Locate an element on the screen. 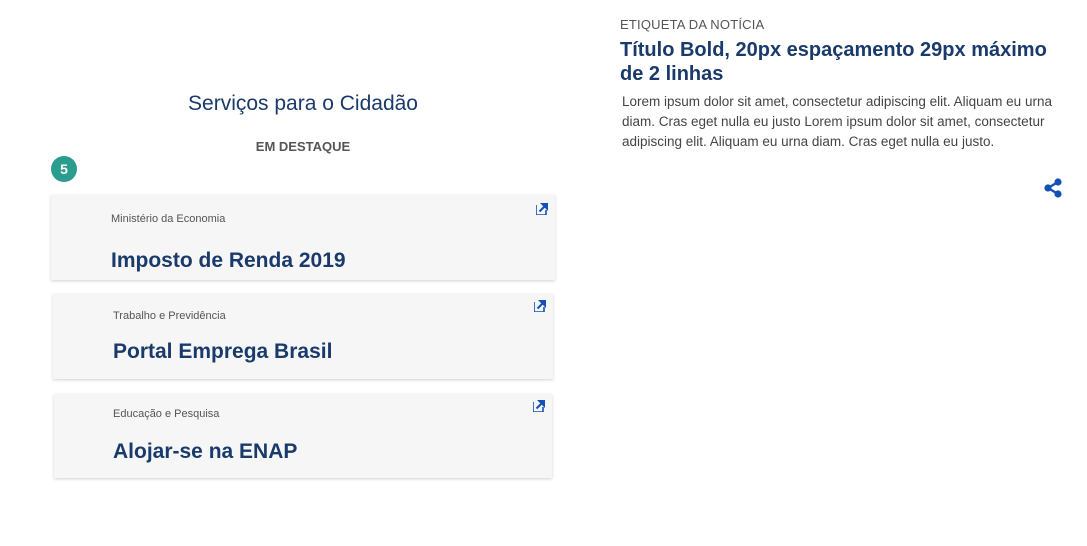 This screenshot has width=1087, height=546. card-agency: Trabalho e Previdência is located at coordinates (169, 316).